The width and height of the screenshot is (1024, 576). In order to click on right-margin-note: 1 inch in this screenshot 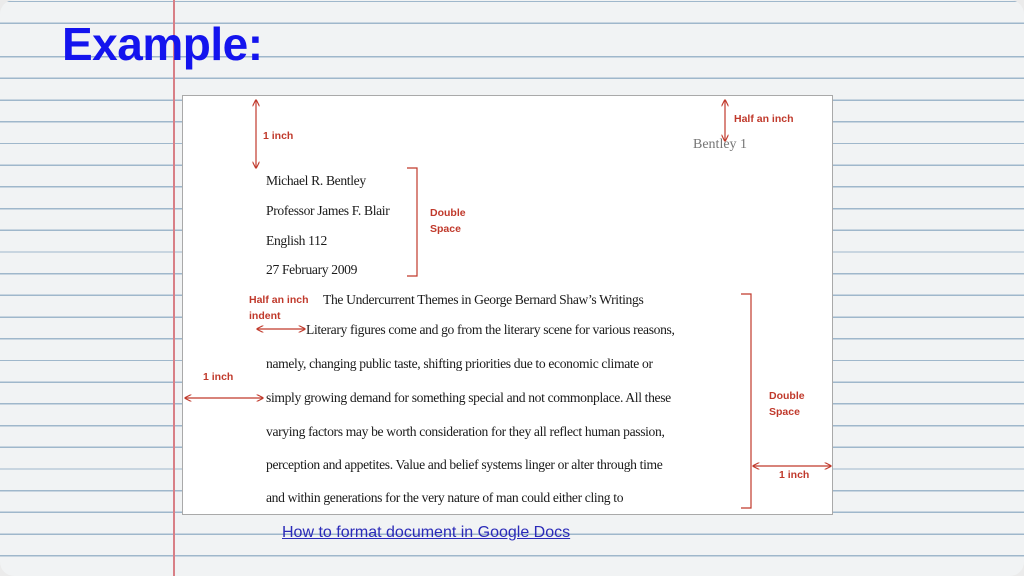, I will do `click(794, 475)`.